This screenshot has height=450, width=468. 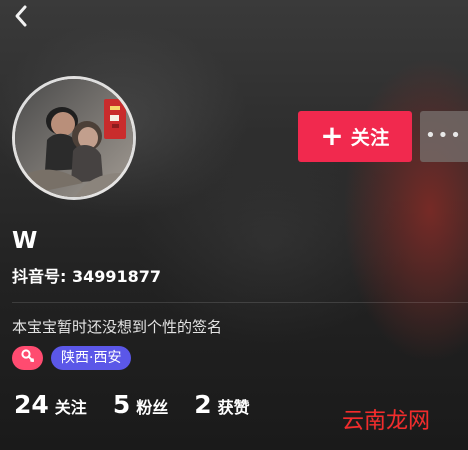 I want to click on follow-button: + 关注, so click(x=355, y=136).